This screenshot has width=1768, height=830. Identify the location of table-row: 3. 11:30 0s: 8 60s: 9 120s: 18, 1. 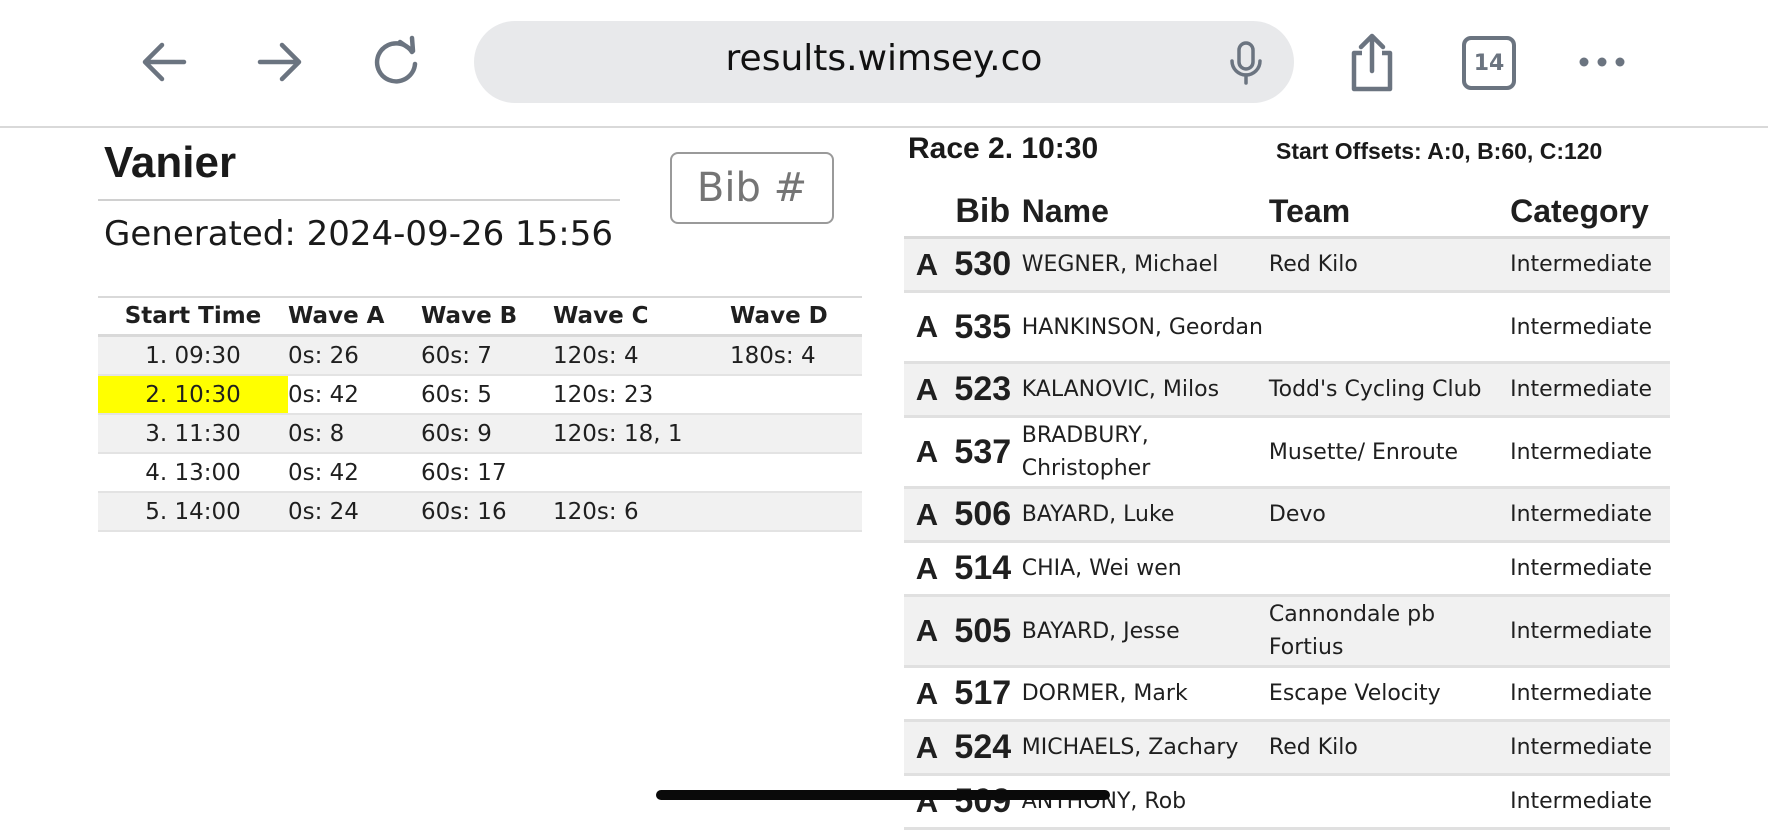
(480, 434).